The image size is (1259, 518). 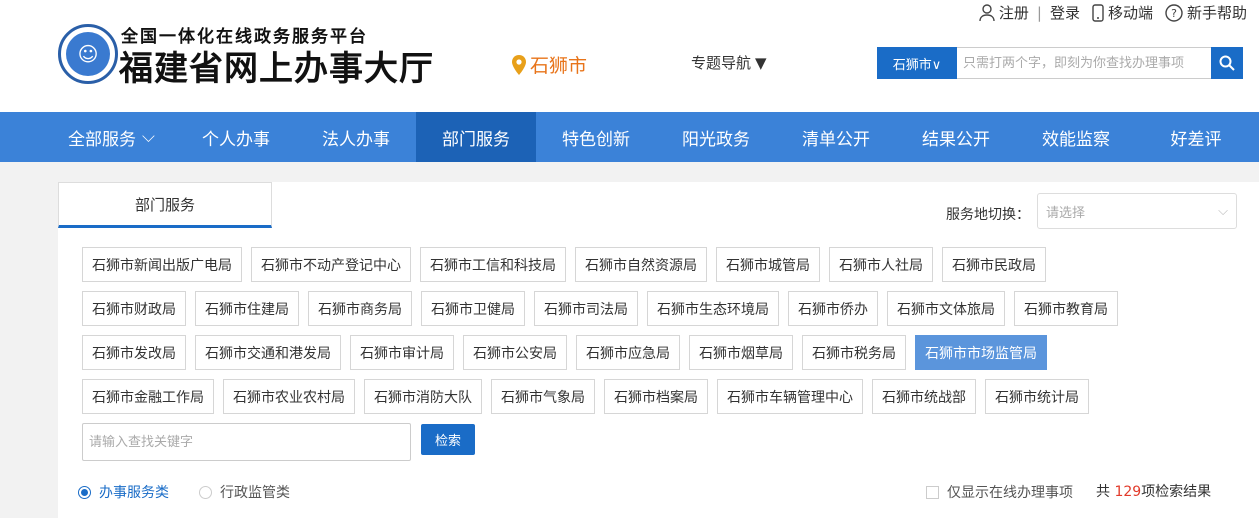 What do you see at coordinates (134, 308) in the screenshot?
I see `department-button: 石狮市财政局` at bounding box center [134, 308].